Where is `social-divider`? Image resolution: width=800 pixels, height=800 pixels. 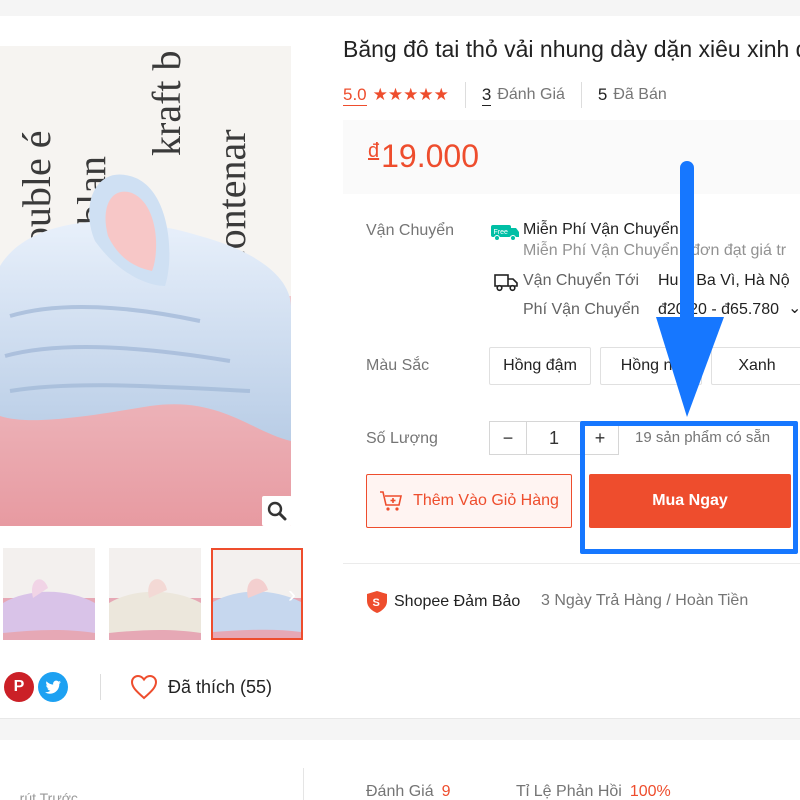
social-divider is located at coordinates (100, 687).